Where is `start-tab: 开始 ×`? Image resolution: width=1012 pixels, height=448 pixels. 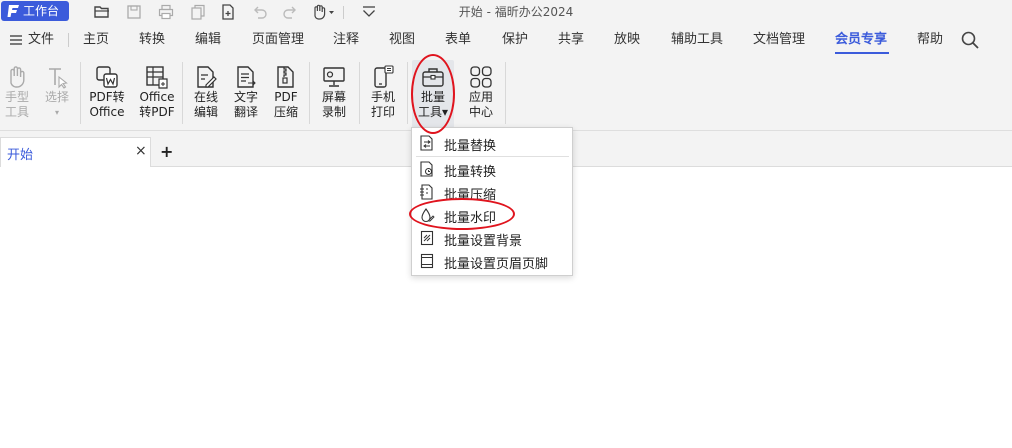
start-tab: 开始 × is located at coordinates (75, 152).